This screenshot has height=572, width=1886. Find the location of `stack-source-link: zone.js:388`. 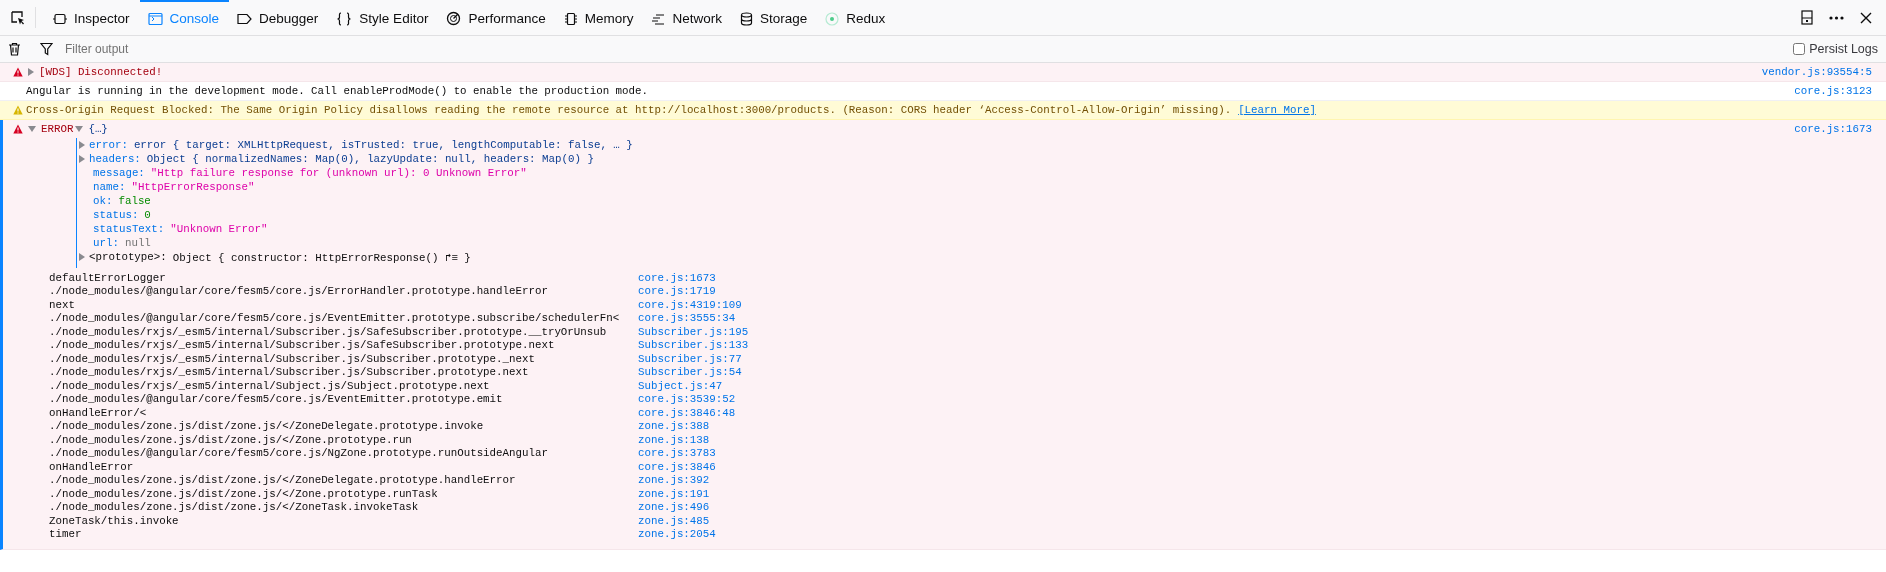

stack-source-link: zone.js:388 is located at coordinates (674, 426).